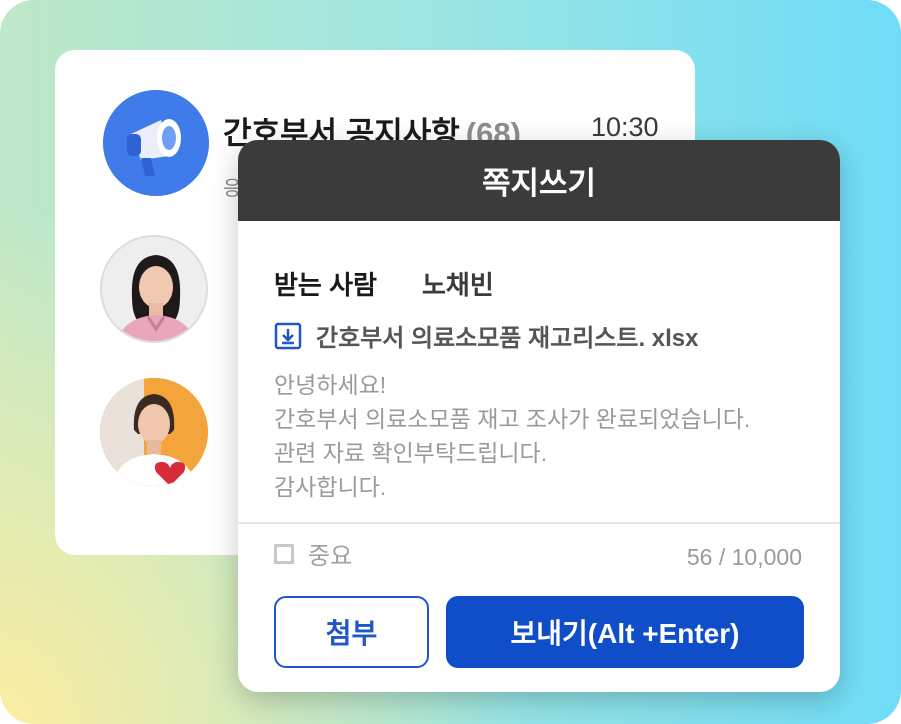 This screenshot has width=901, height=724. What do you see at coordinates (625, 127) in the screenshot?
I see `notice-time: 10:30` at bounding box center [625, 127].